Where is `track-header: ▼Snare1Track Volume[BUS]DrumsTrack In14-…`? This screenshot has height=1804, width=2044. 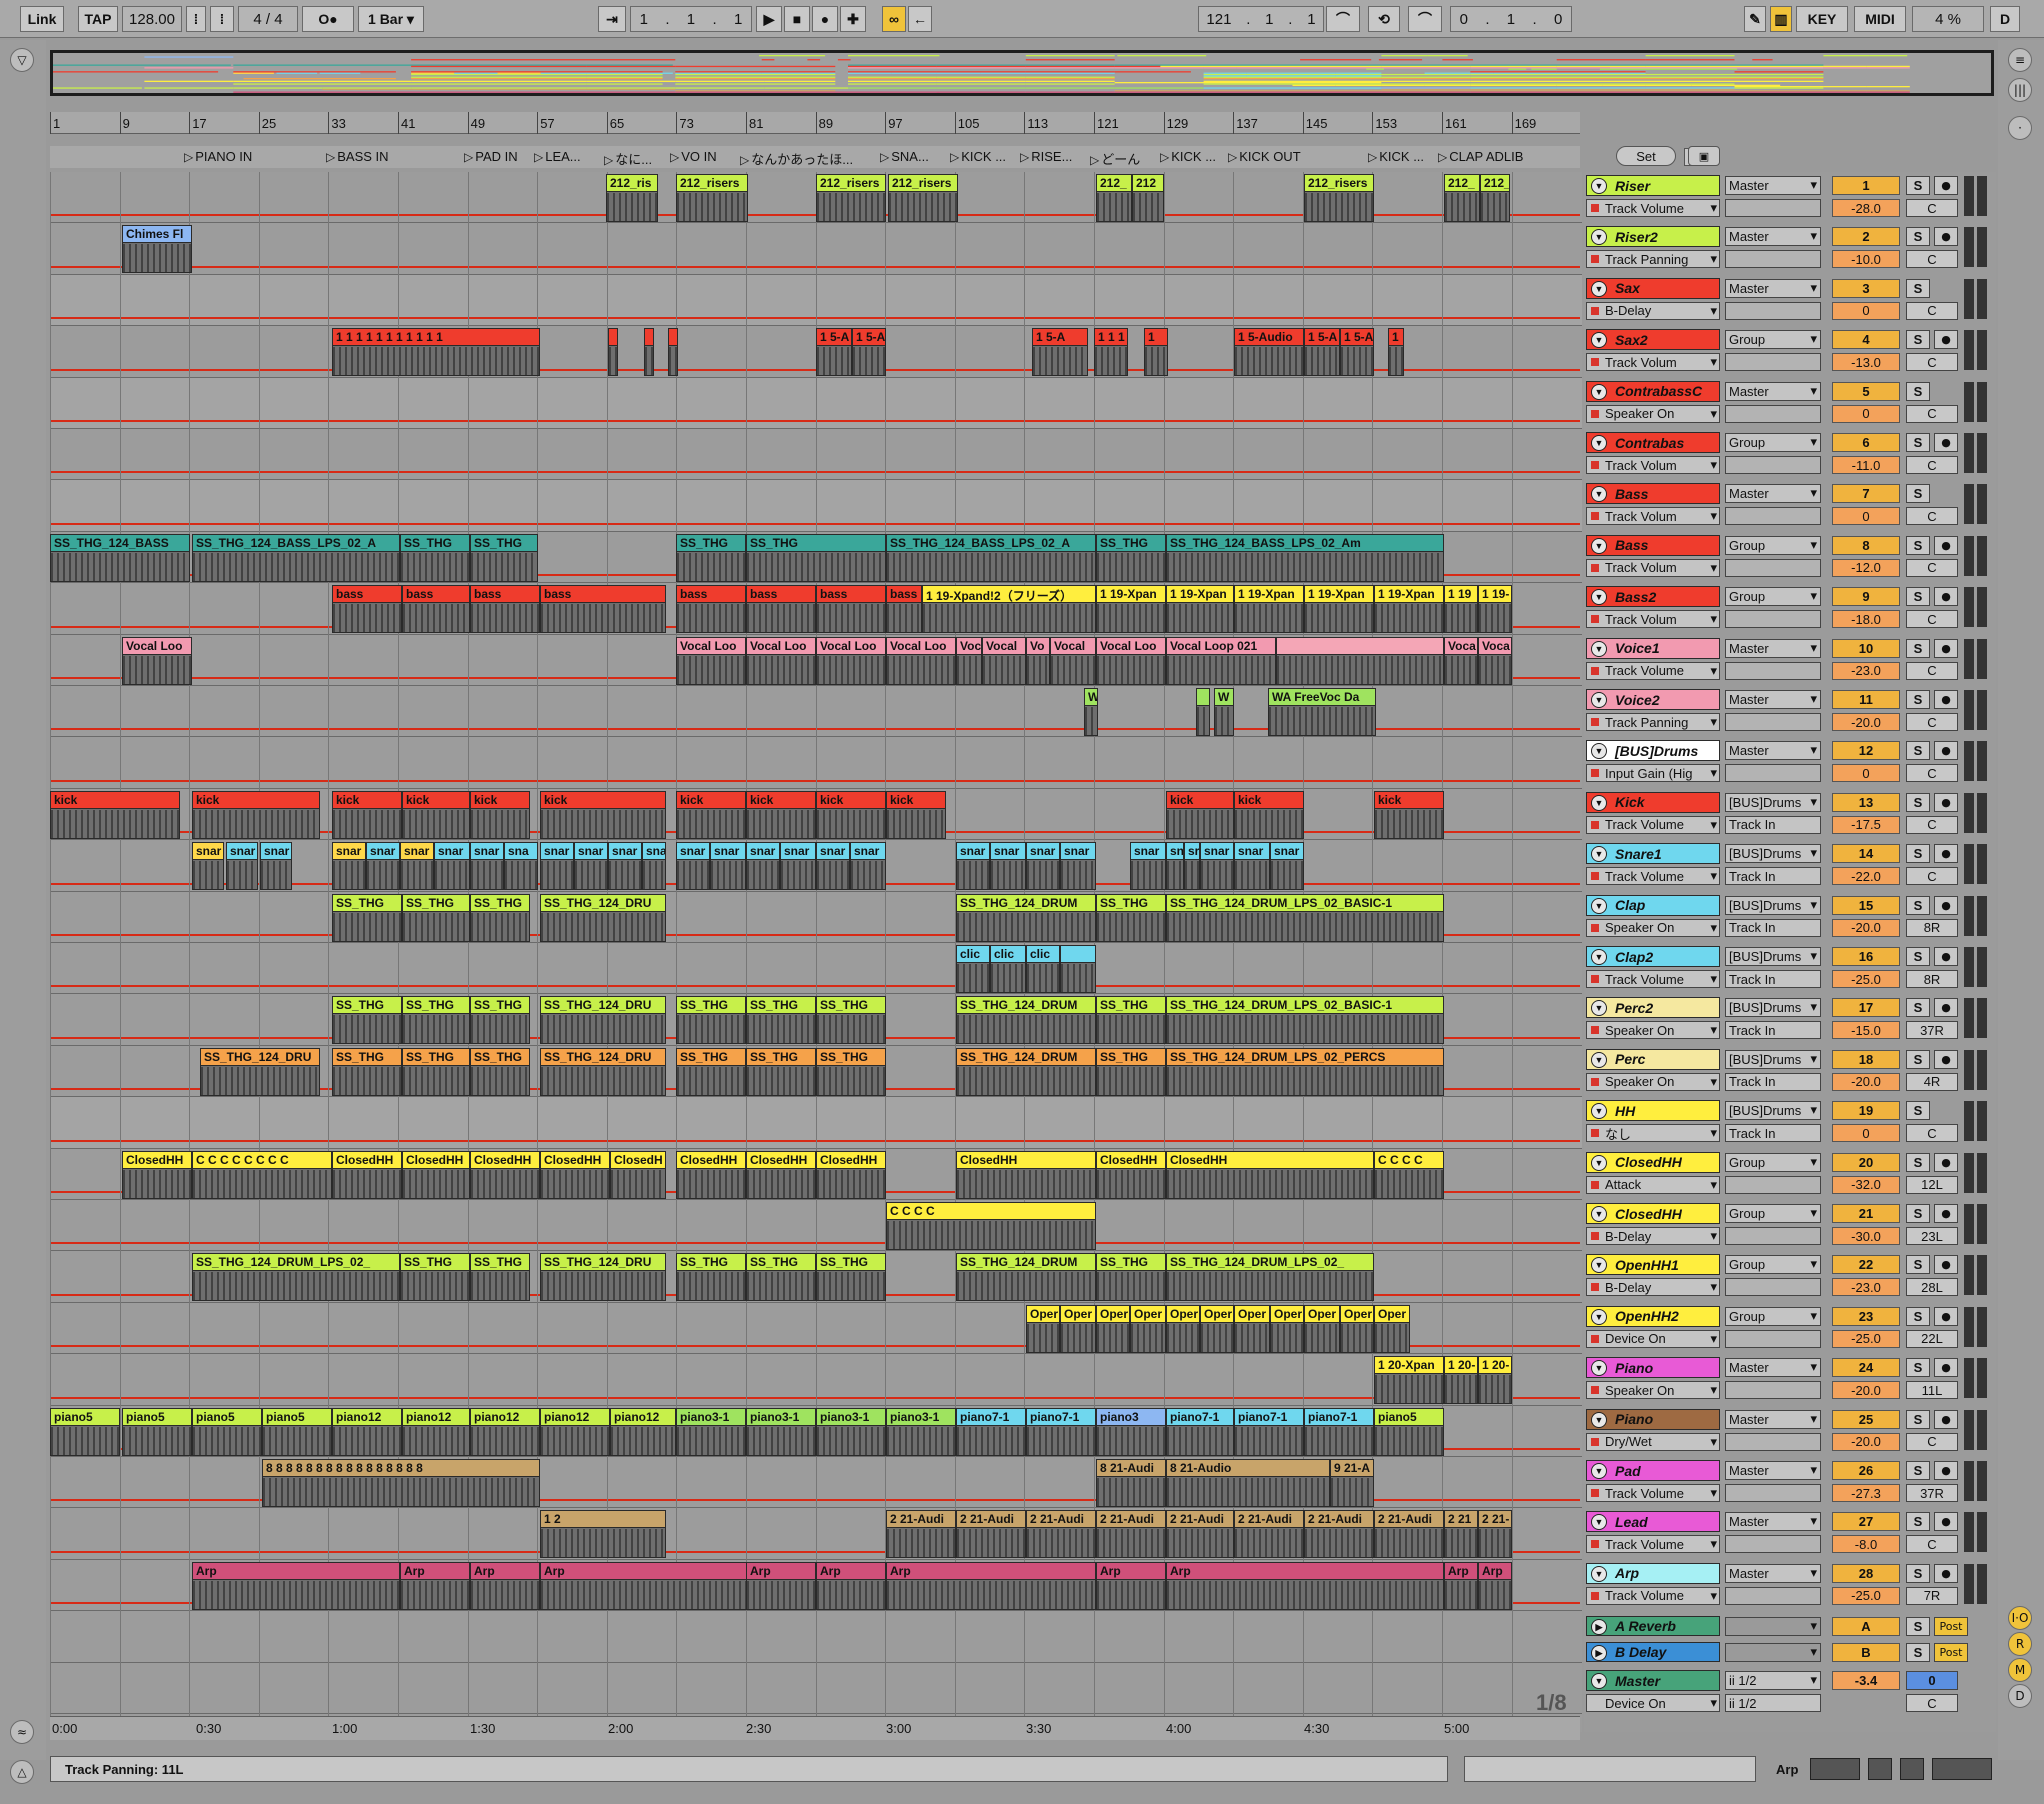 track-header: ▼Snare1Track Volume[BUS]DrumsTrack In14-… is located at coordinates (1790, 865).